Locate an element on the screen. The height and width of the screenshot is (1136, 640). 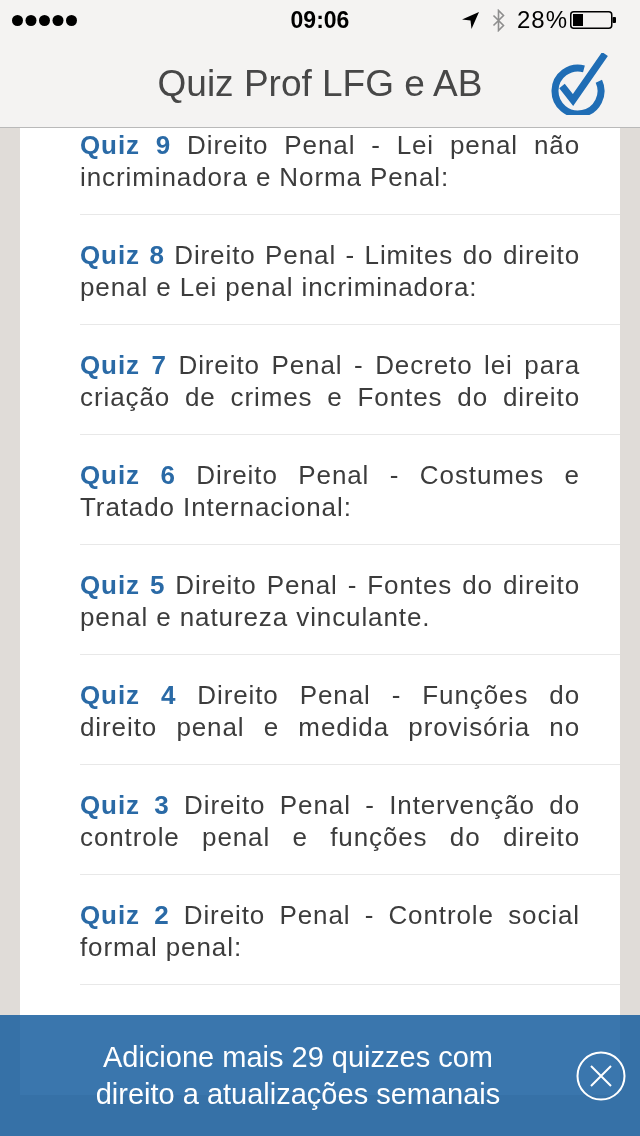
quiz-item: Quiz 2 Direito Penal - Controle social formal penal: is located at coordinates (350, 930).